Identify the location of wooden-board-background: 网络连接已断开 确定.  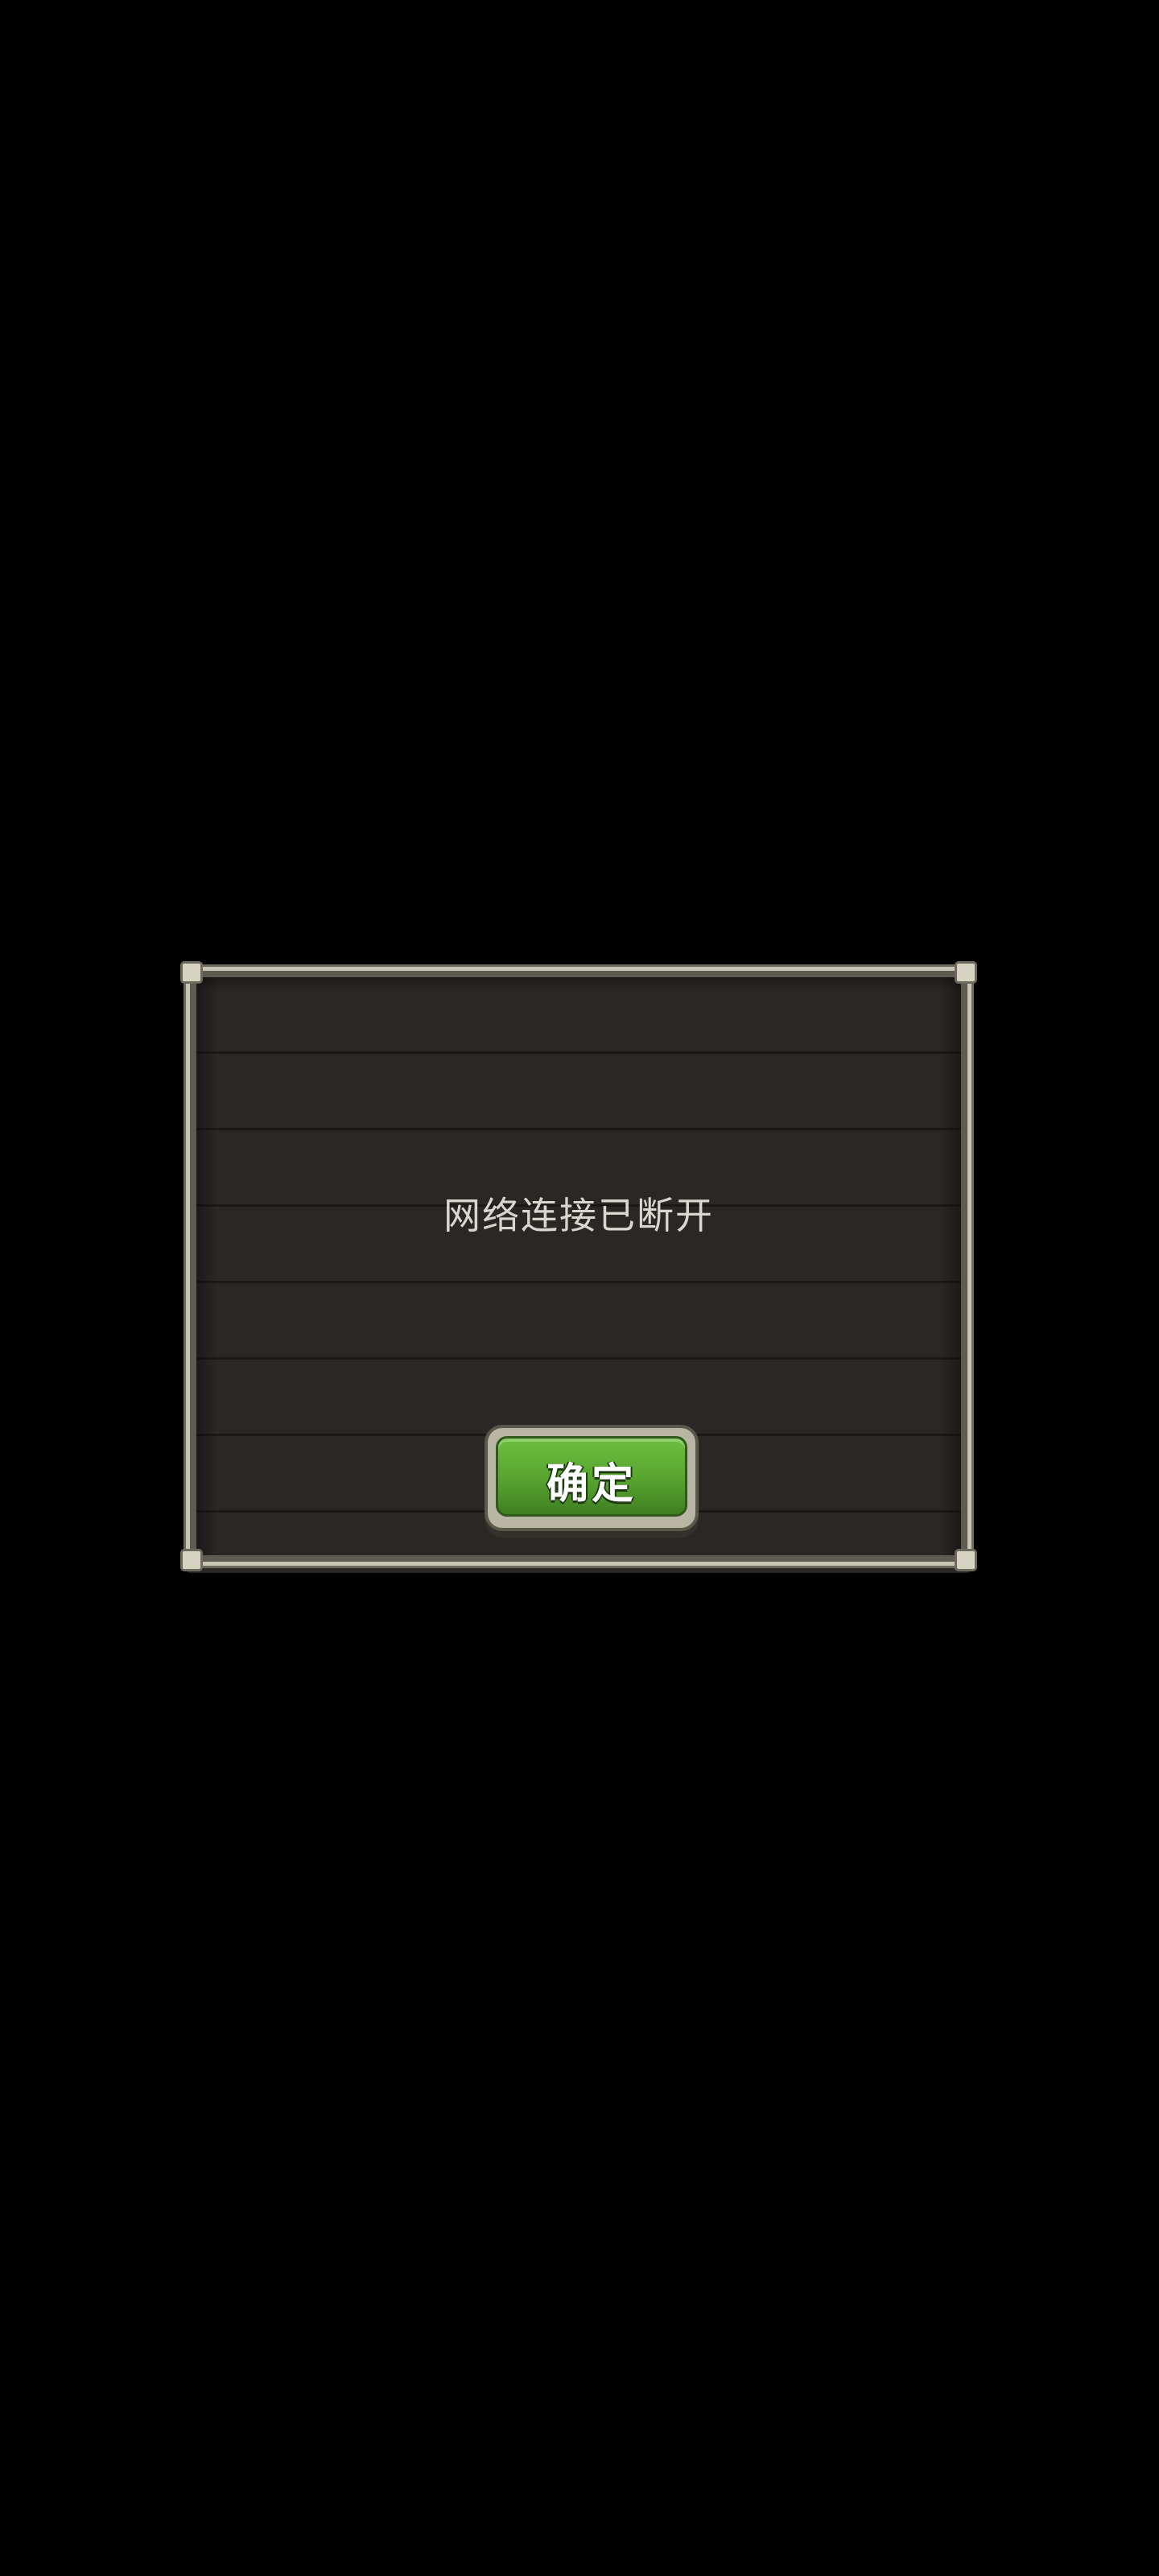
(578, 1266).